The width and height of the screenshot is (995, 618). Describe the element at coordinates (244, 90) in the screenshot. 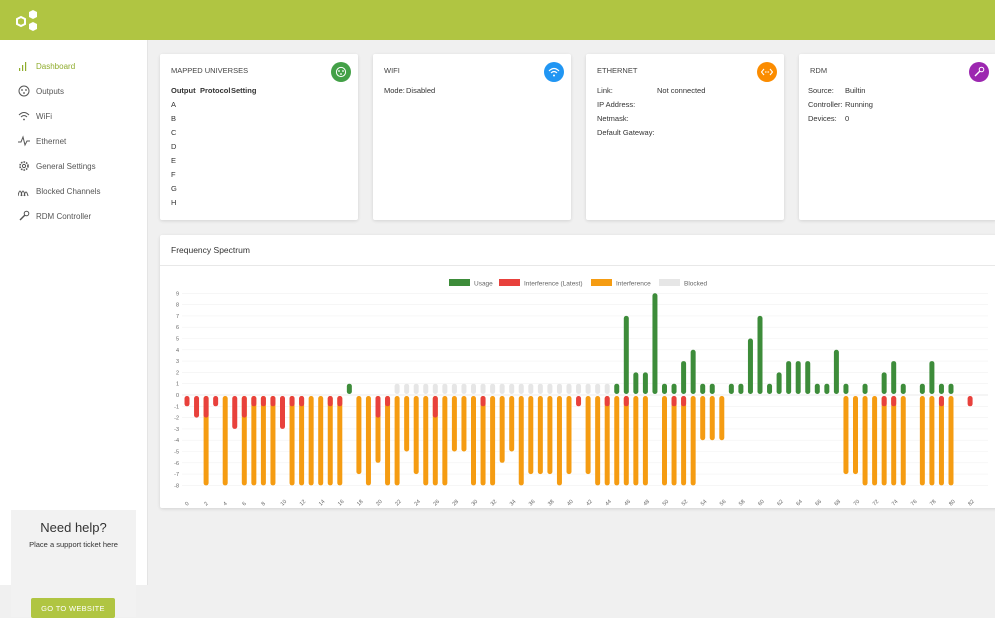

I see `column-header-setting: Setting` at that location.